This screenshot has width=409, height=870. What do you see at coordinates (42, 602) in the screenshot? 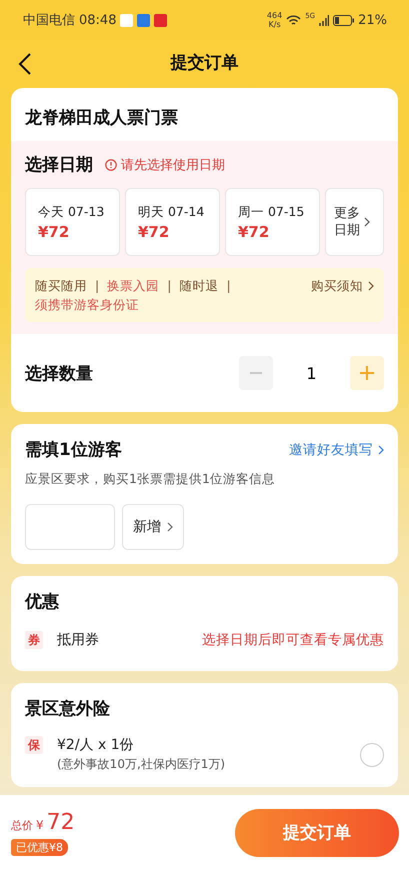
I see `discount-title: 优惠` at bounding box center [42, 602].